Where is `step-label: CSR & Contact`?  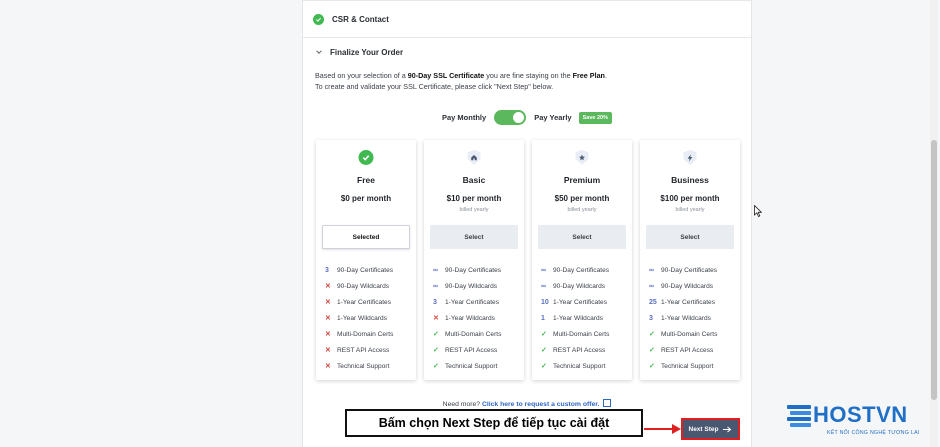 step-label: CSR & Contact is located at coordinates (360, 19).